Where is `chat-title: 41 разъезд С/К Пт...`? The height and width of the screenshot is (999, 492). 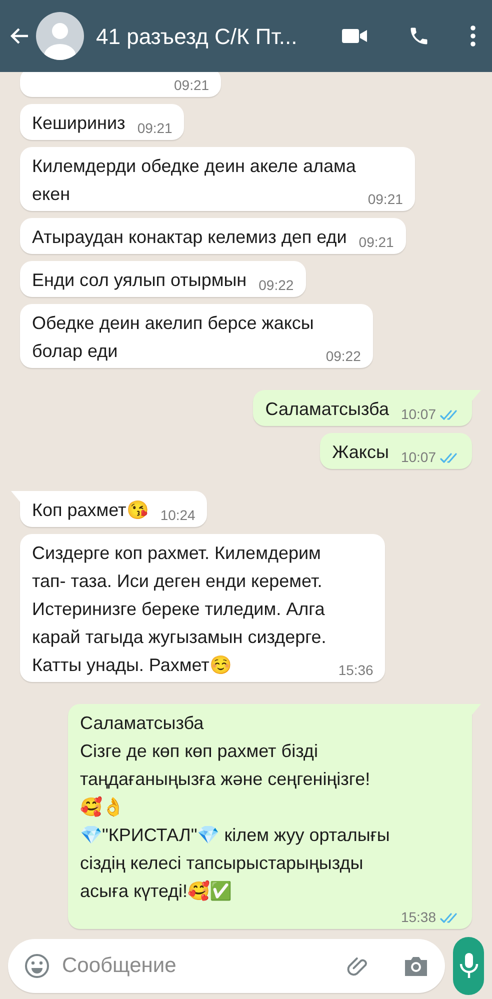
chat-title: 41 разъезд С/К Пт... is located at coordinates (197, 36).